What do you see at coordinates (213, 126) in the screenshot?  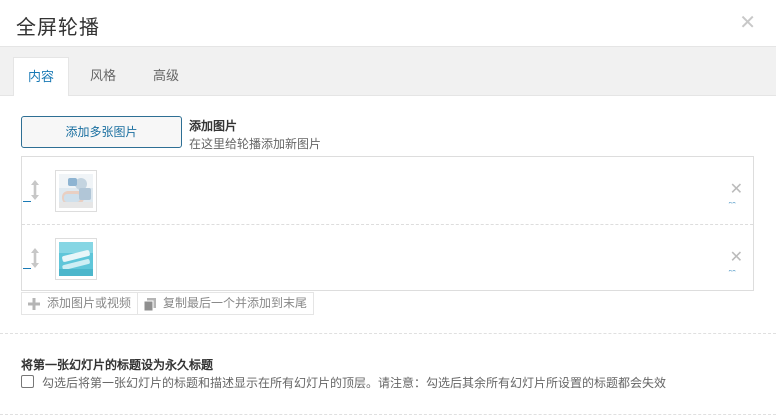 I see `add-images-title: 添加图片` at bounding box center [213, 126].